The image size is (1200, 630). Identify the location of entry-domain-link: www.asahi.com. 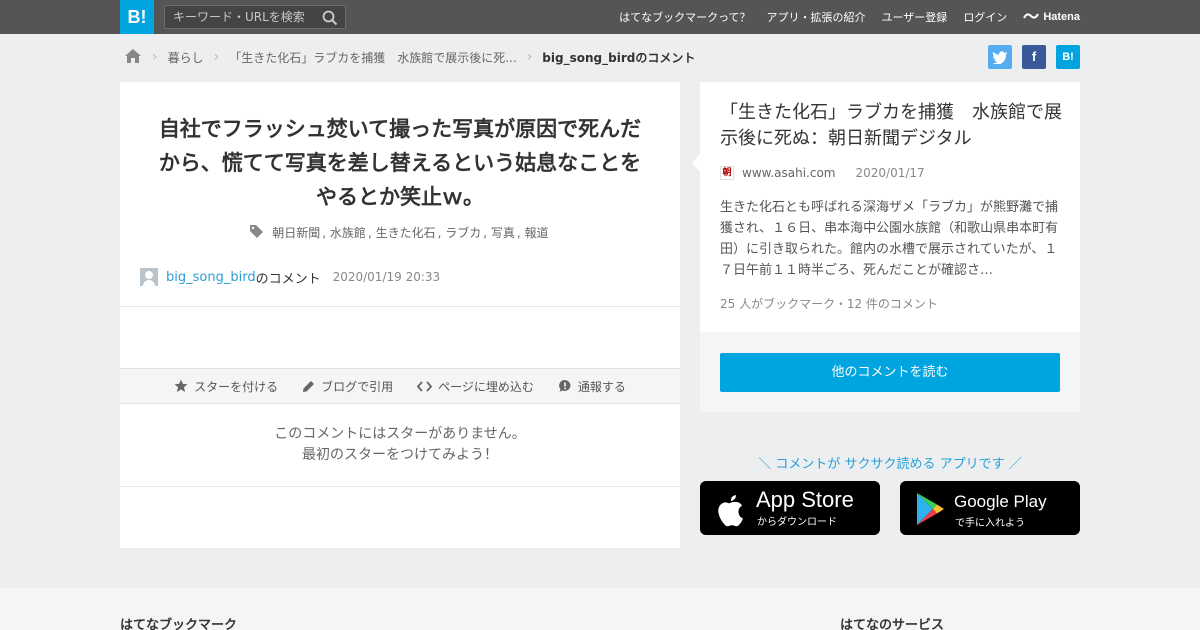
(789, 173).